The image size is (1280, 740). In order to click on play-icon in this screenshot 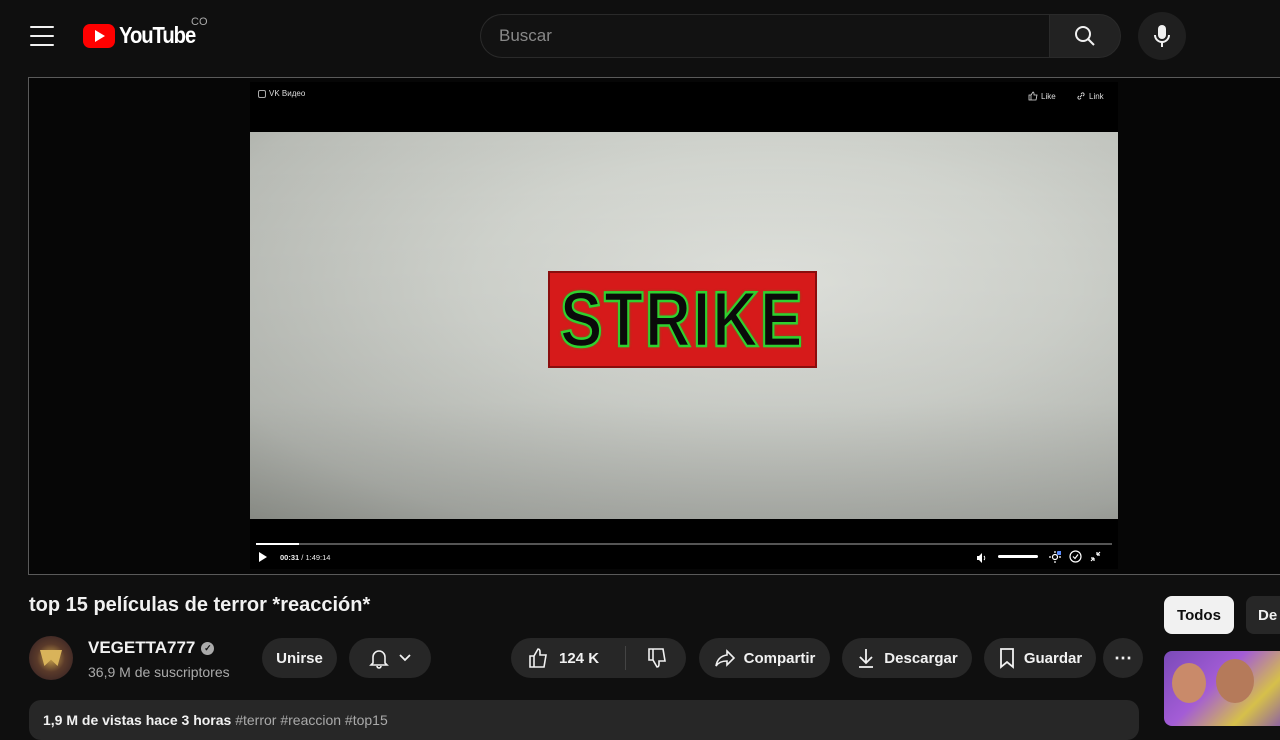, I will do `click(263, 557)`.